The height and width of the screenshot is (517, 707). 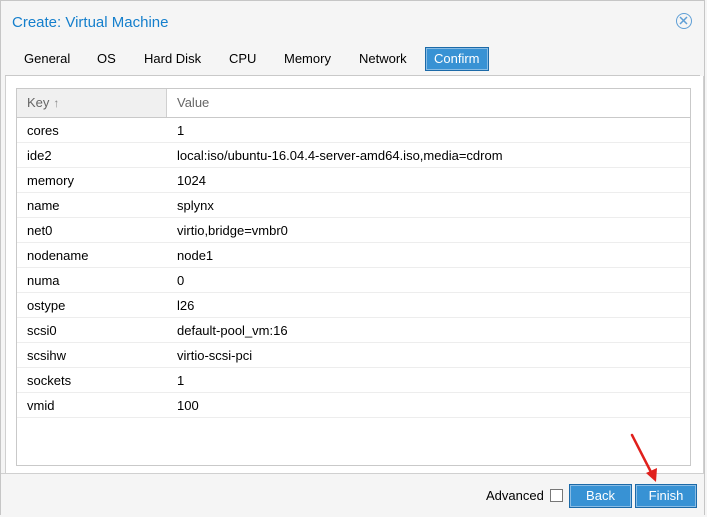 I want to click on column-header-key-label: Key, so click(x=38, y=102).